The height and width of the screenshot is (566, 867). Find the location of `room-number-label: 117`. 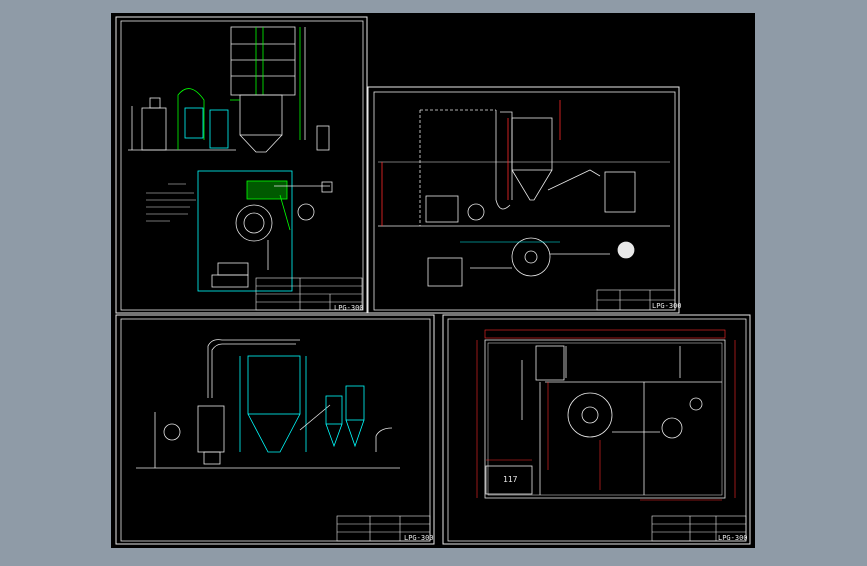

room-number-label: 117 is located at coordinates (510, 479).